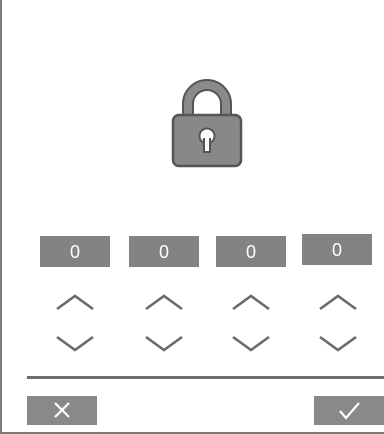  Describe the element at coordinates (75, 251) in the screenshot. I see `pin-digit-1: 0` at that location.